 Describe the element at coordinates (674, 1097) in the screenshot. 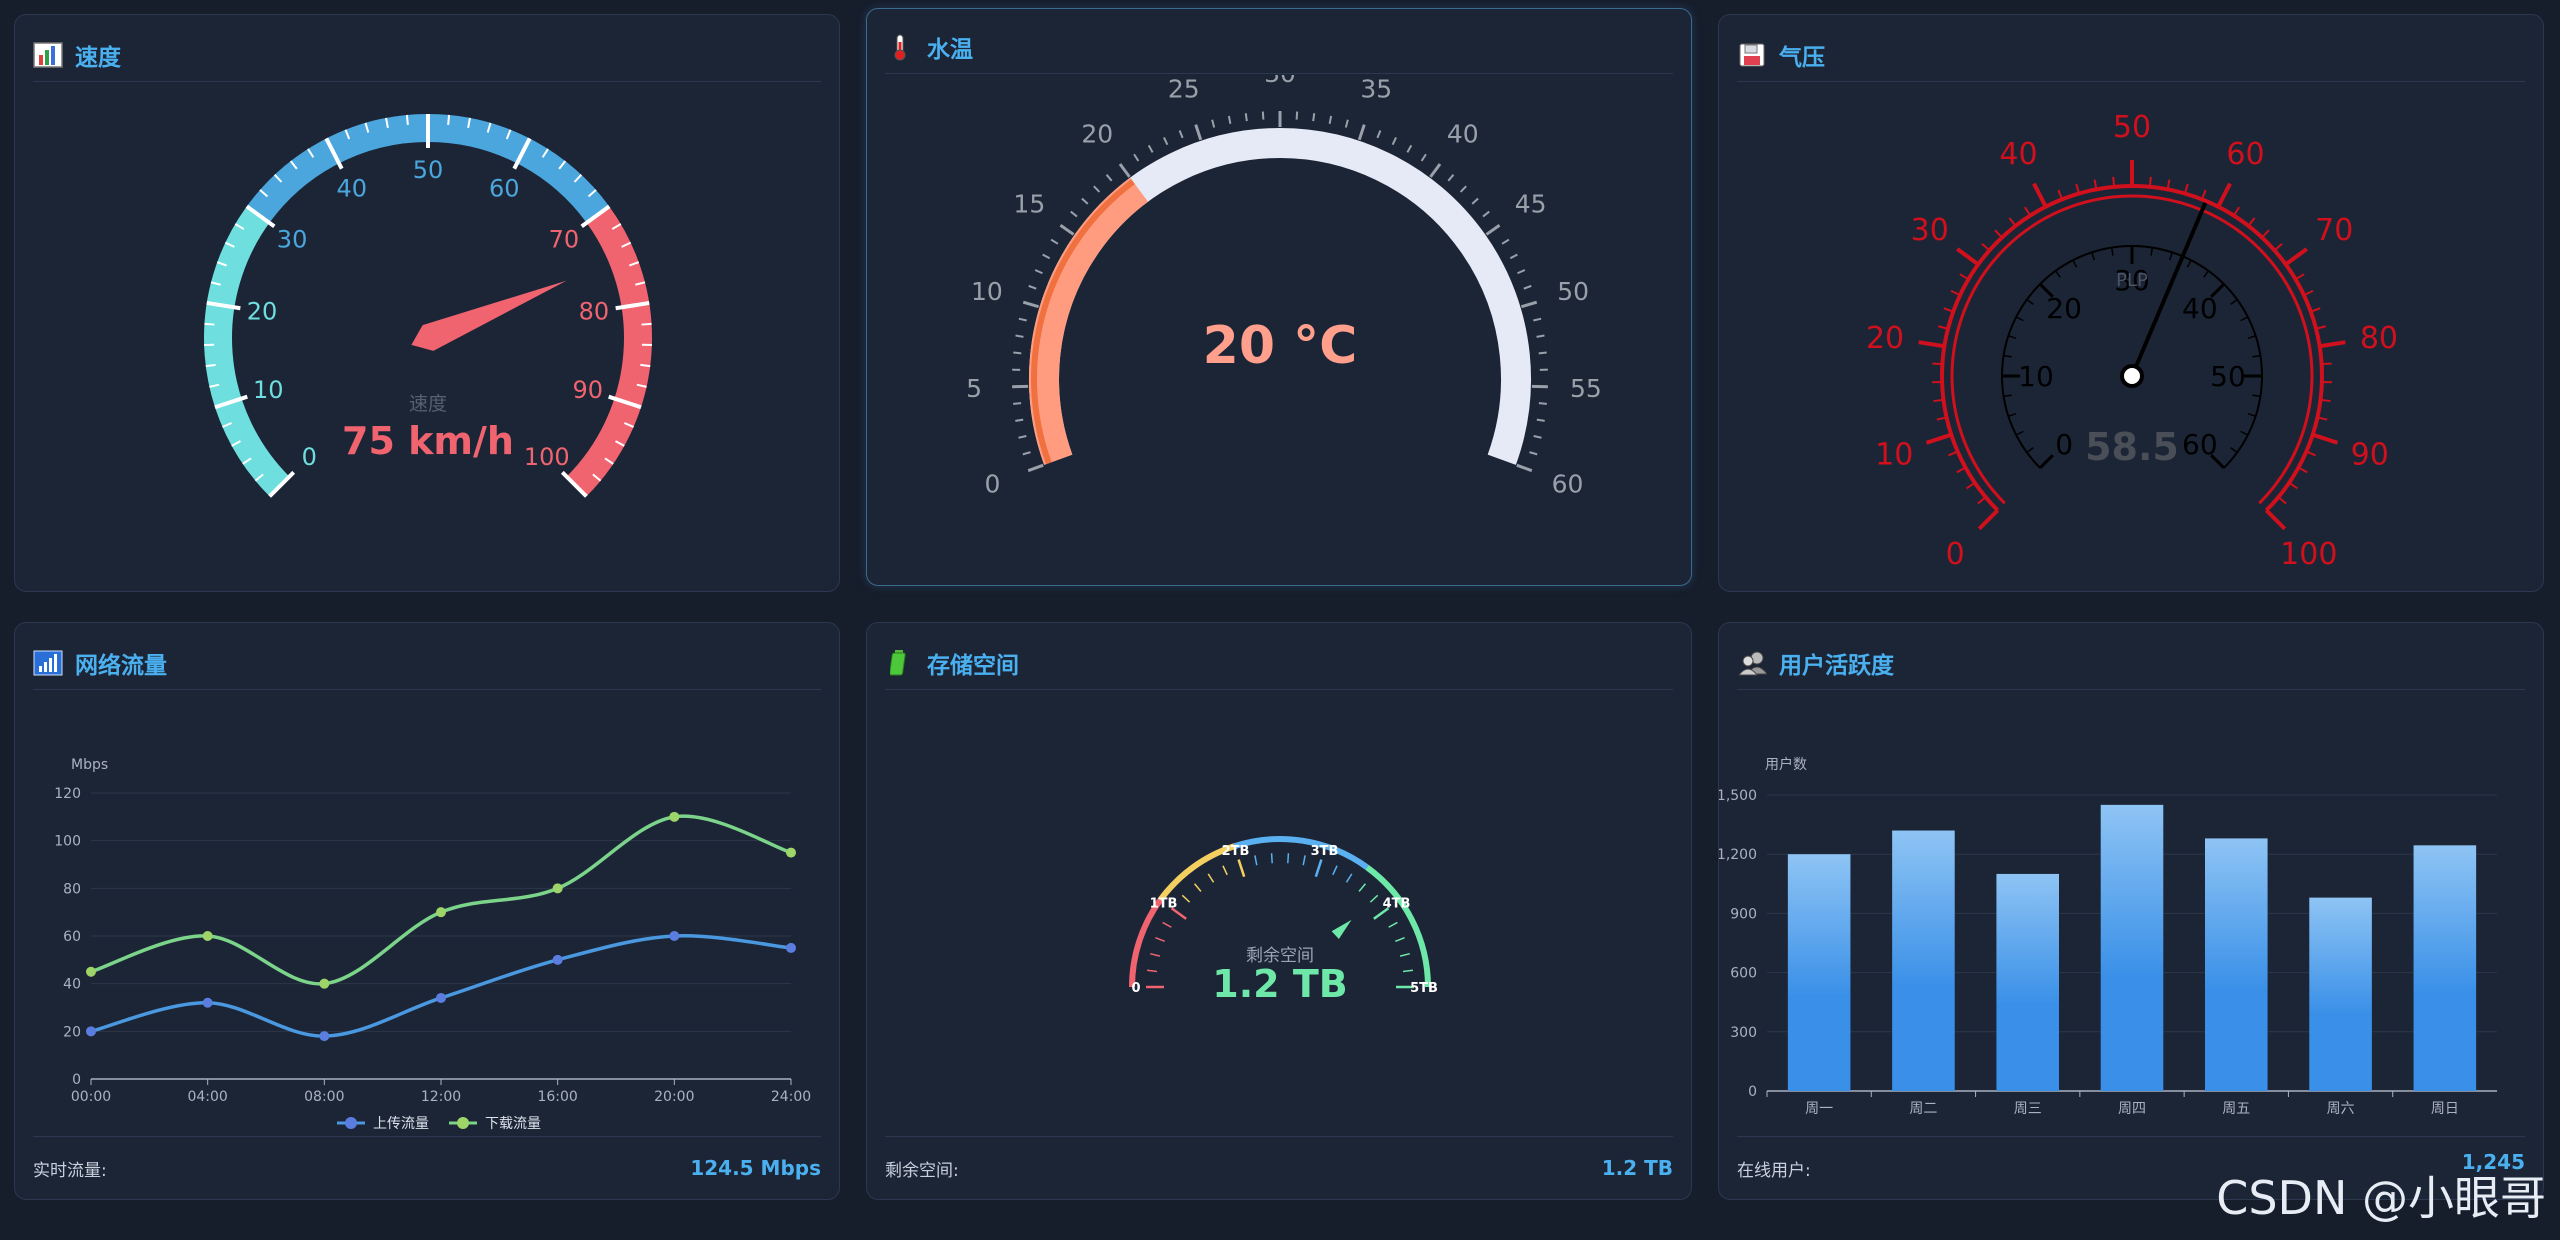

I see `net-xtick-label: 20:00` at that location.